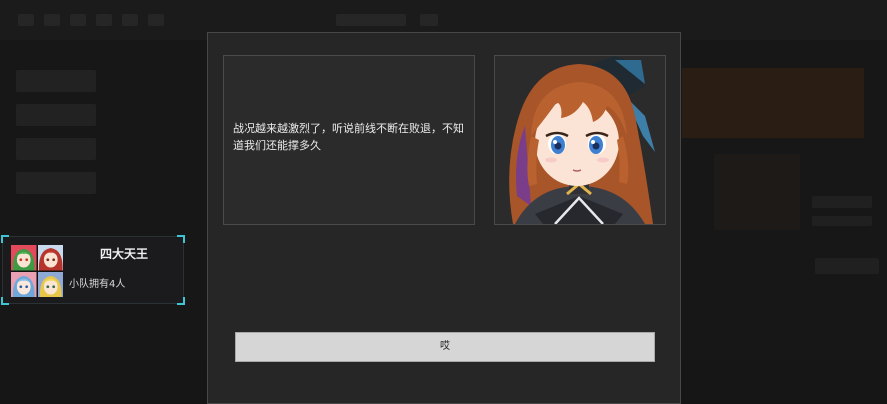  I want to click on brown-haired-girl-portrait, so click(580, 140).